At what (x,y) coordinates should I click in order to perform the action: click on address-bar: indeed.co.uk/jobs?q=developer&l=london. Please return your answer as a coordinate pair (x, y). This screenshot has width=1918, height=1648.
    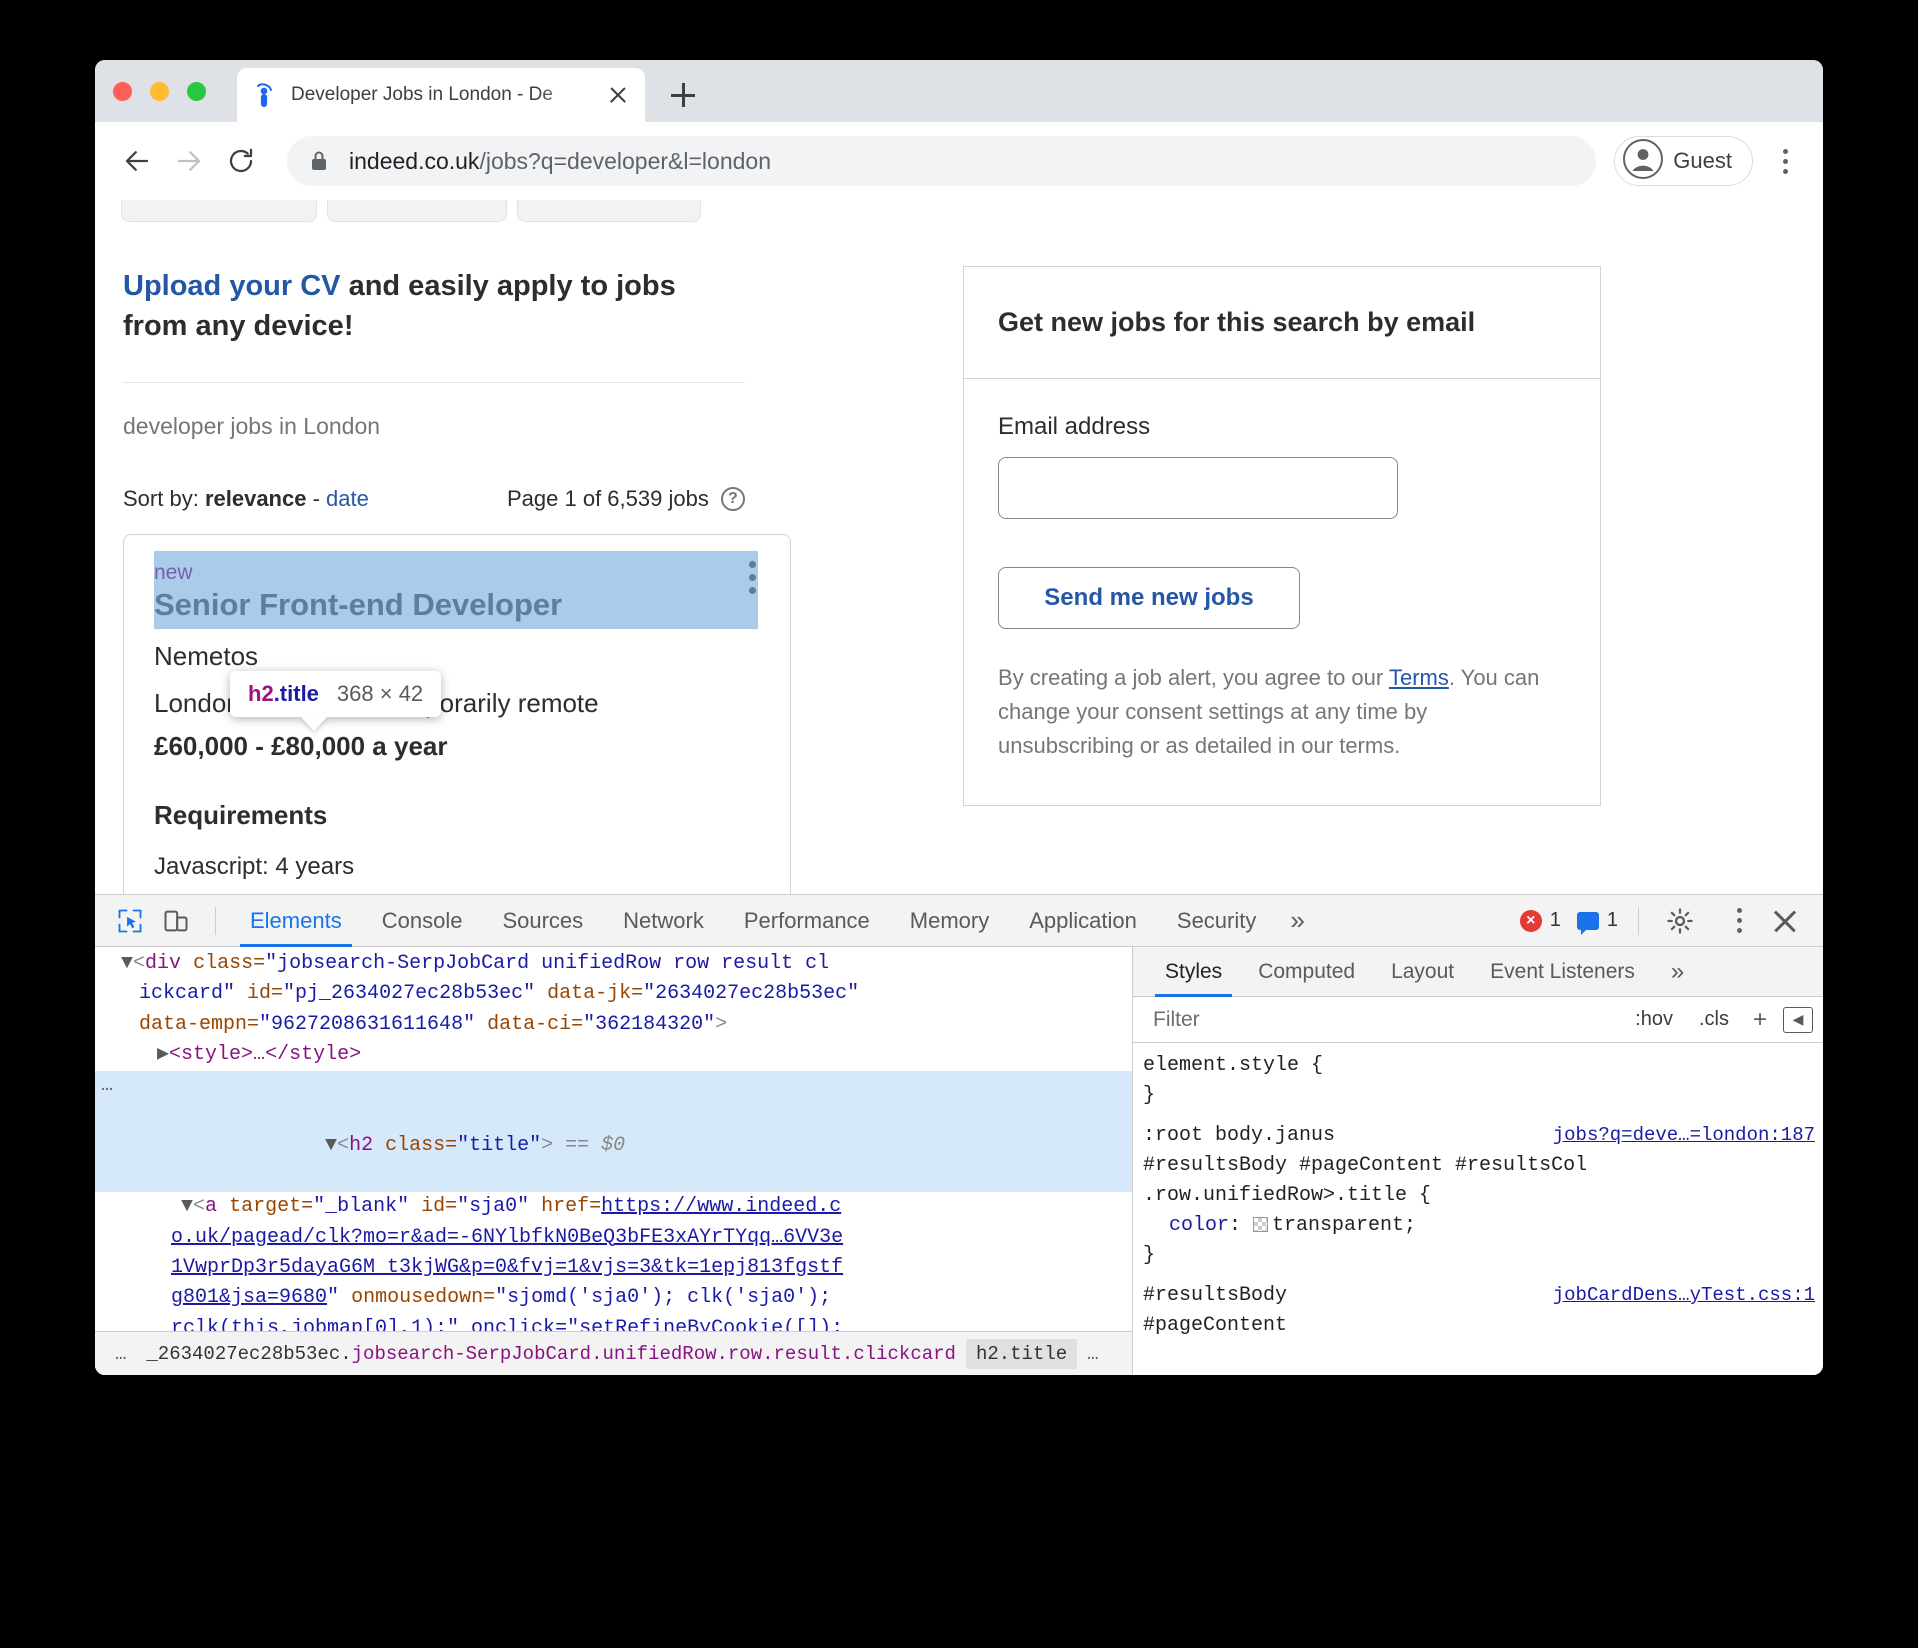
    Looking at the image, I should click on (942, 161).